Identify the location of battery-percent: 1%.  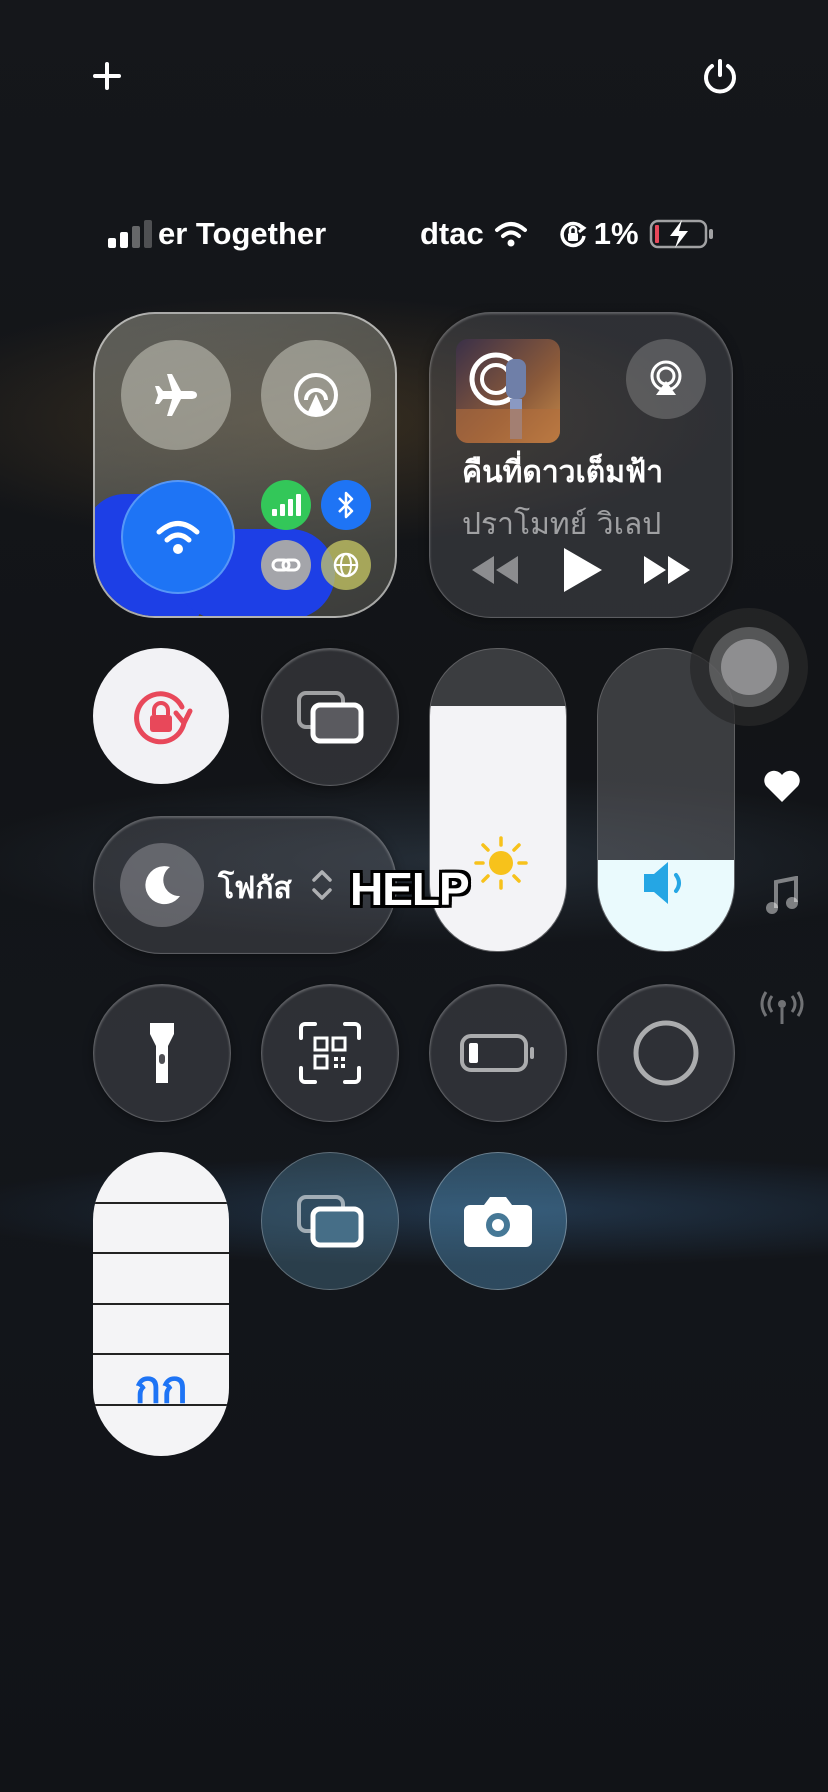
(616, 233).